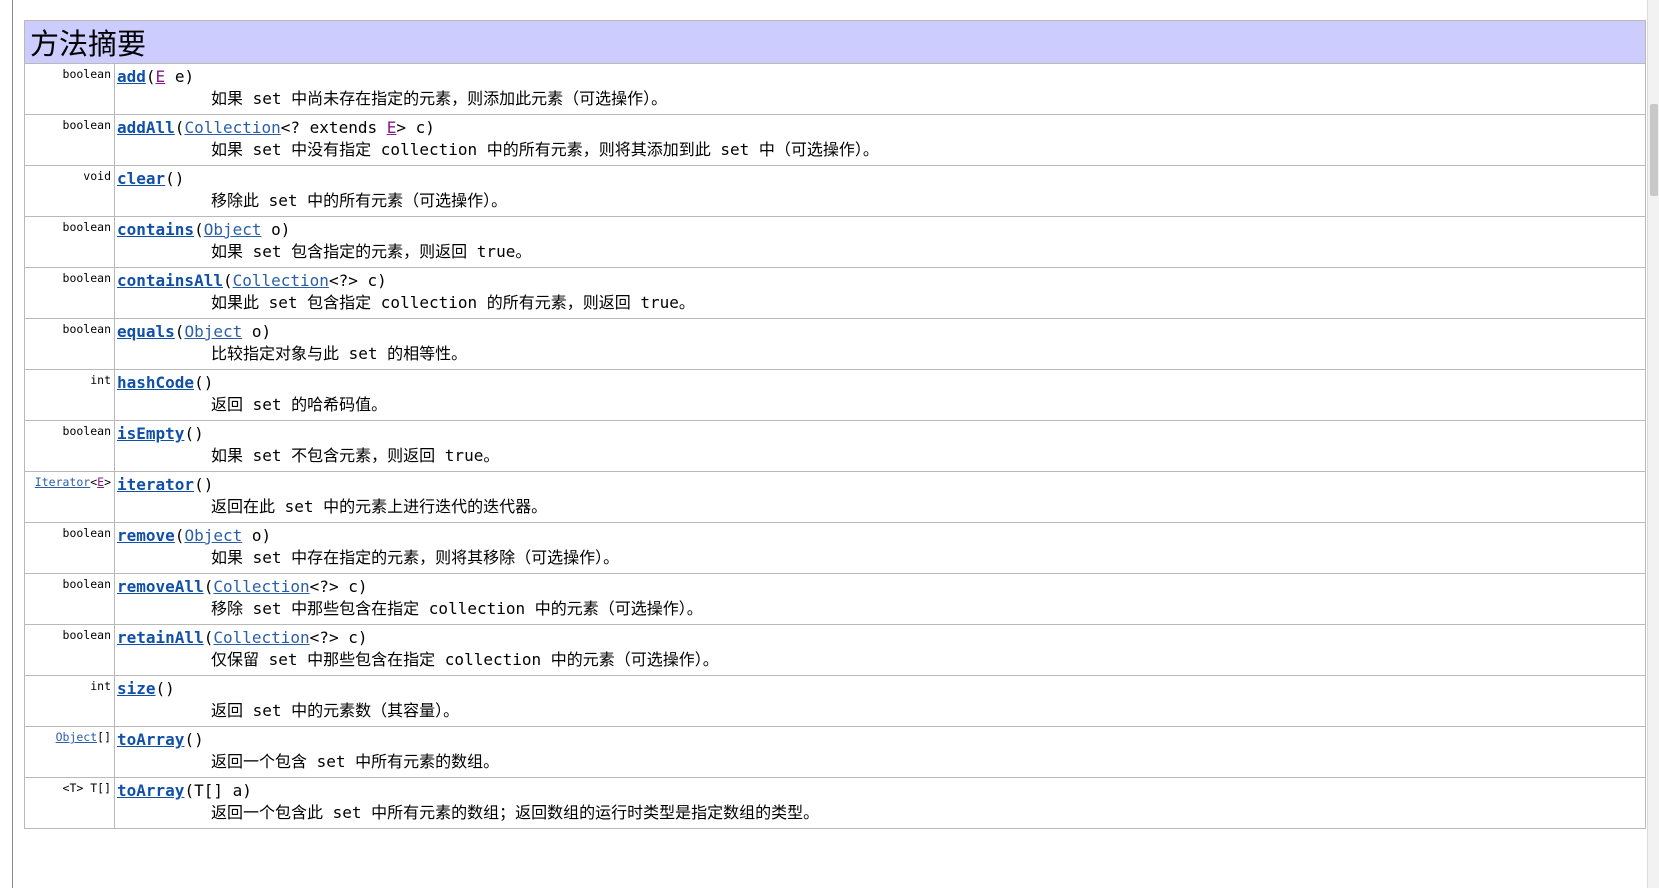 The image size is (1659, 888). Describe the element at coordinates (62, 482) in the screenshot. I see `return-type-link: Iterator` at that location.